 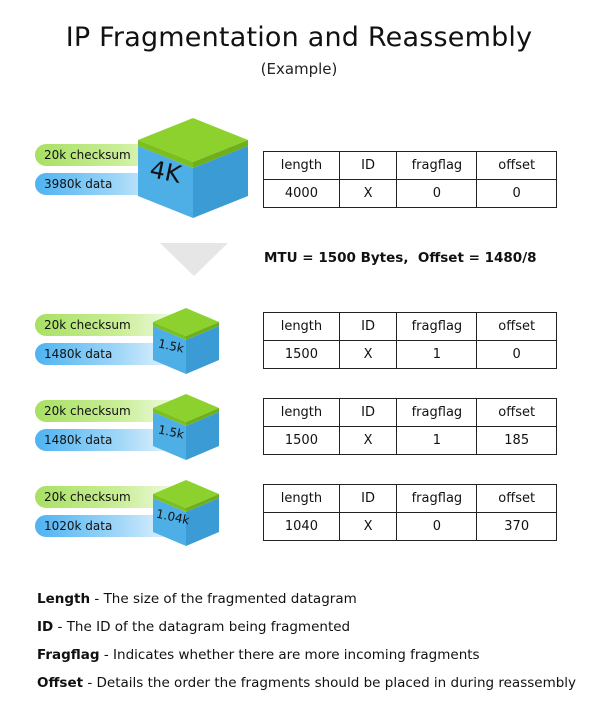 I want to click on fragment-table: length ID fragflag offset 1040 X 0 370, so click(x=410, y=512).